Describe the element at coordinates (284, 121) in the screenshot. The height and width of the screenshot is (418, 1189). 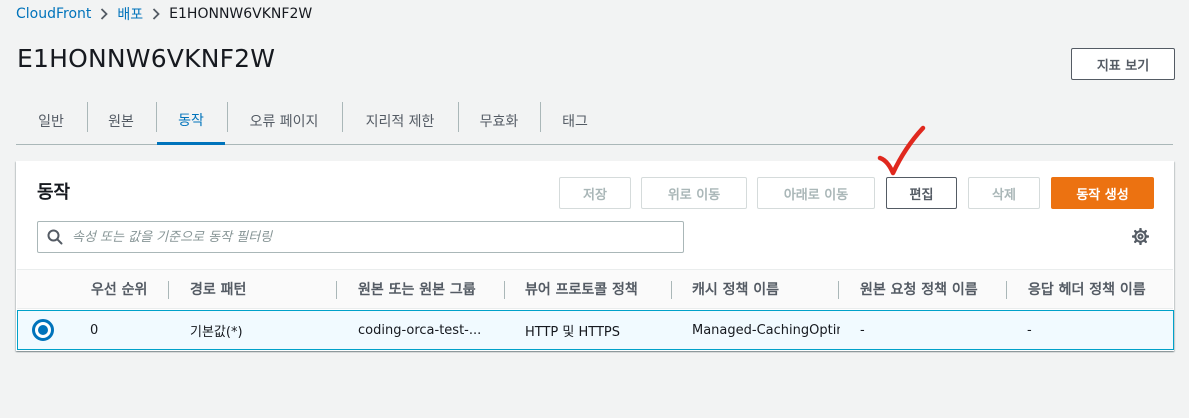
I see `tab-error-pages: 오류 페이지` at that location.